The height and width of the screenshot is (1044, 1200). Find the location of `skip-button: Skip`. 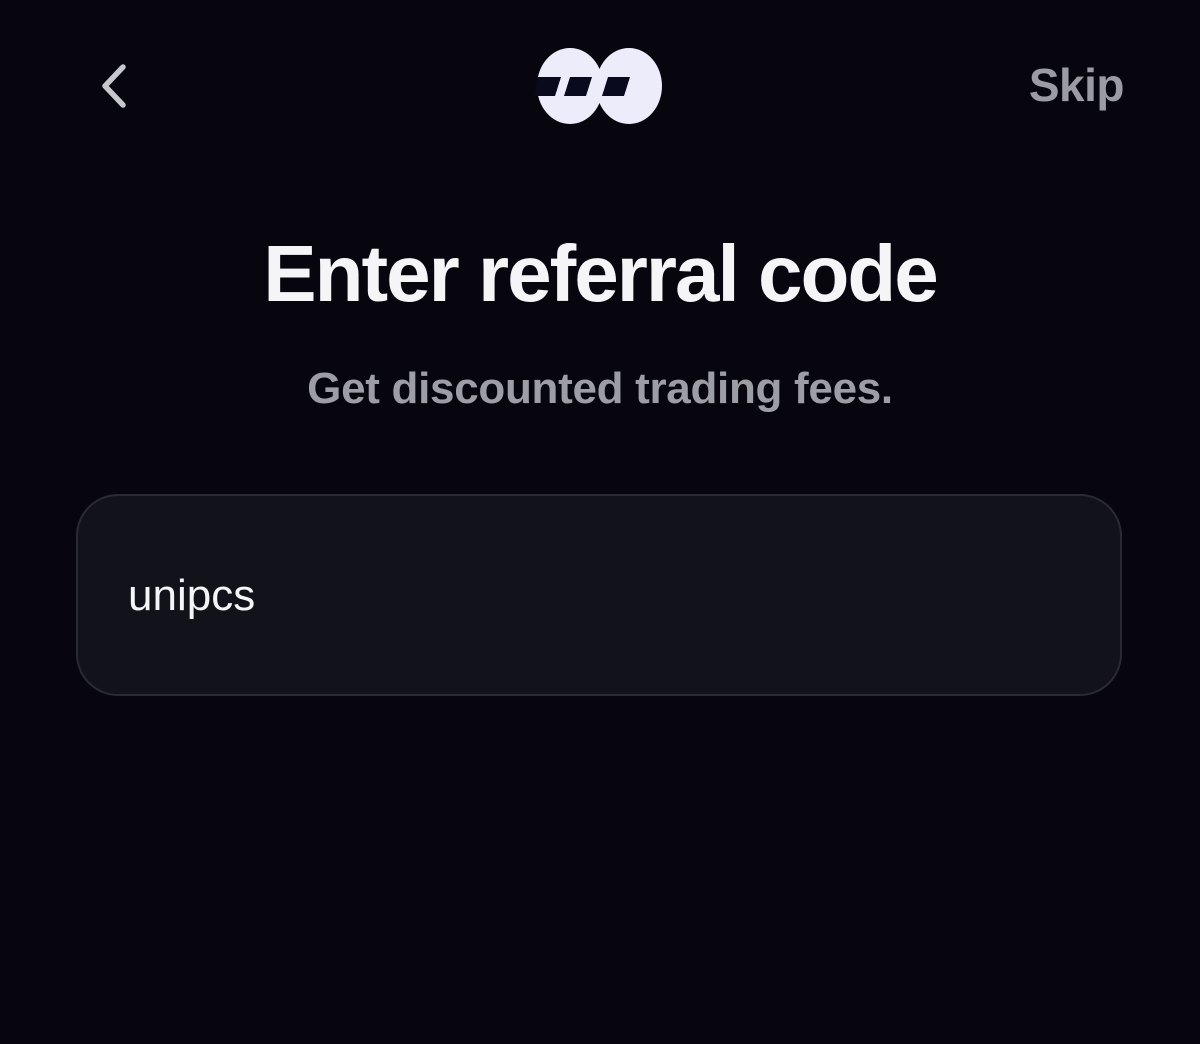

skip-button: Skip is located at coordinates (1077, 85).